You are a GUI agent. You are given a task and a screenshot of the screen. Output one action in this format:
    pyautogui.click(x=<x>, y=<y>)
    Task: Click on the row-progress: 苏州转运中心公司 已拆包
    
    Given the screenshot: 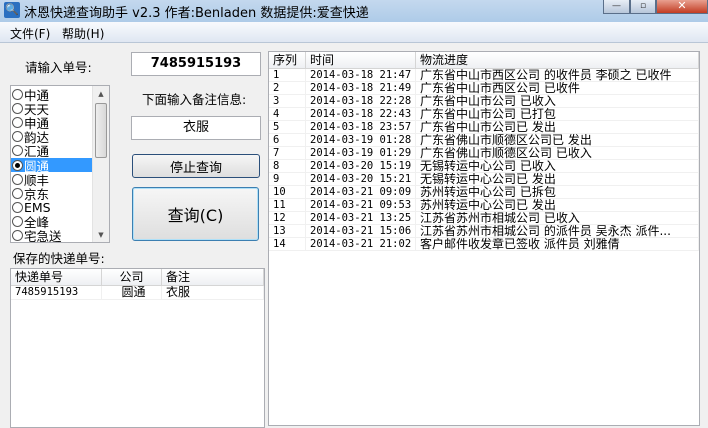 What is the action you would take?
    pyautogui.click(x=557, y=192)
    